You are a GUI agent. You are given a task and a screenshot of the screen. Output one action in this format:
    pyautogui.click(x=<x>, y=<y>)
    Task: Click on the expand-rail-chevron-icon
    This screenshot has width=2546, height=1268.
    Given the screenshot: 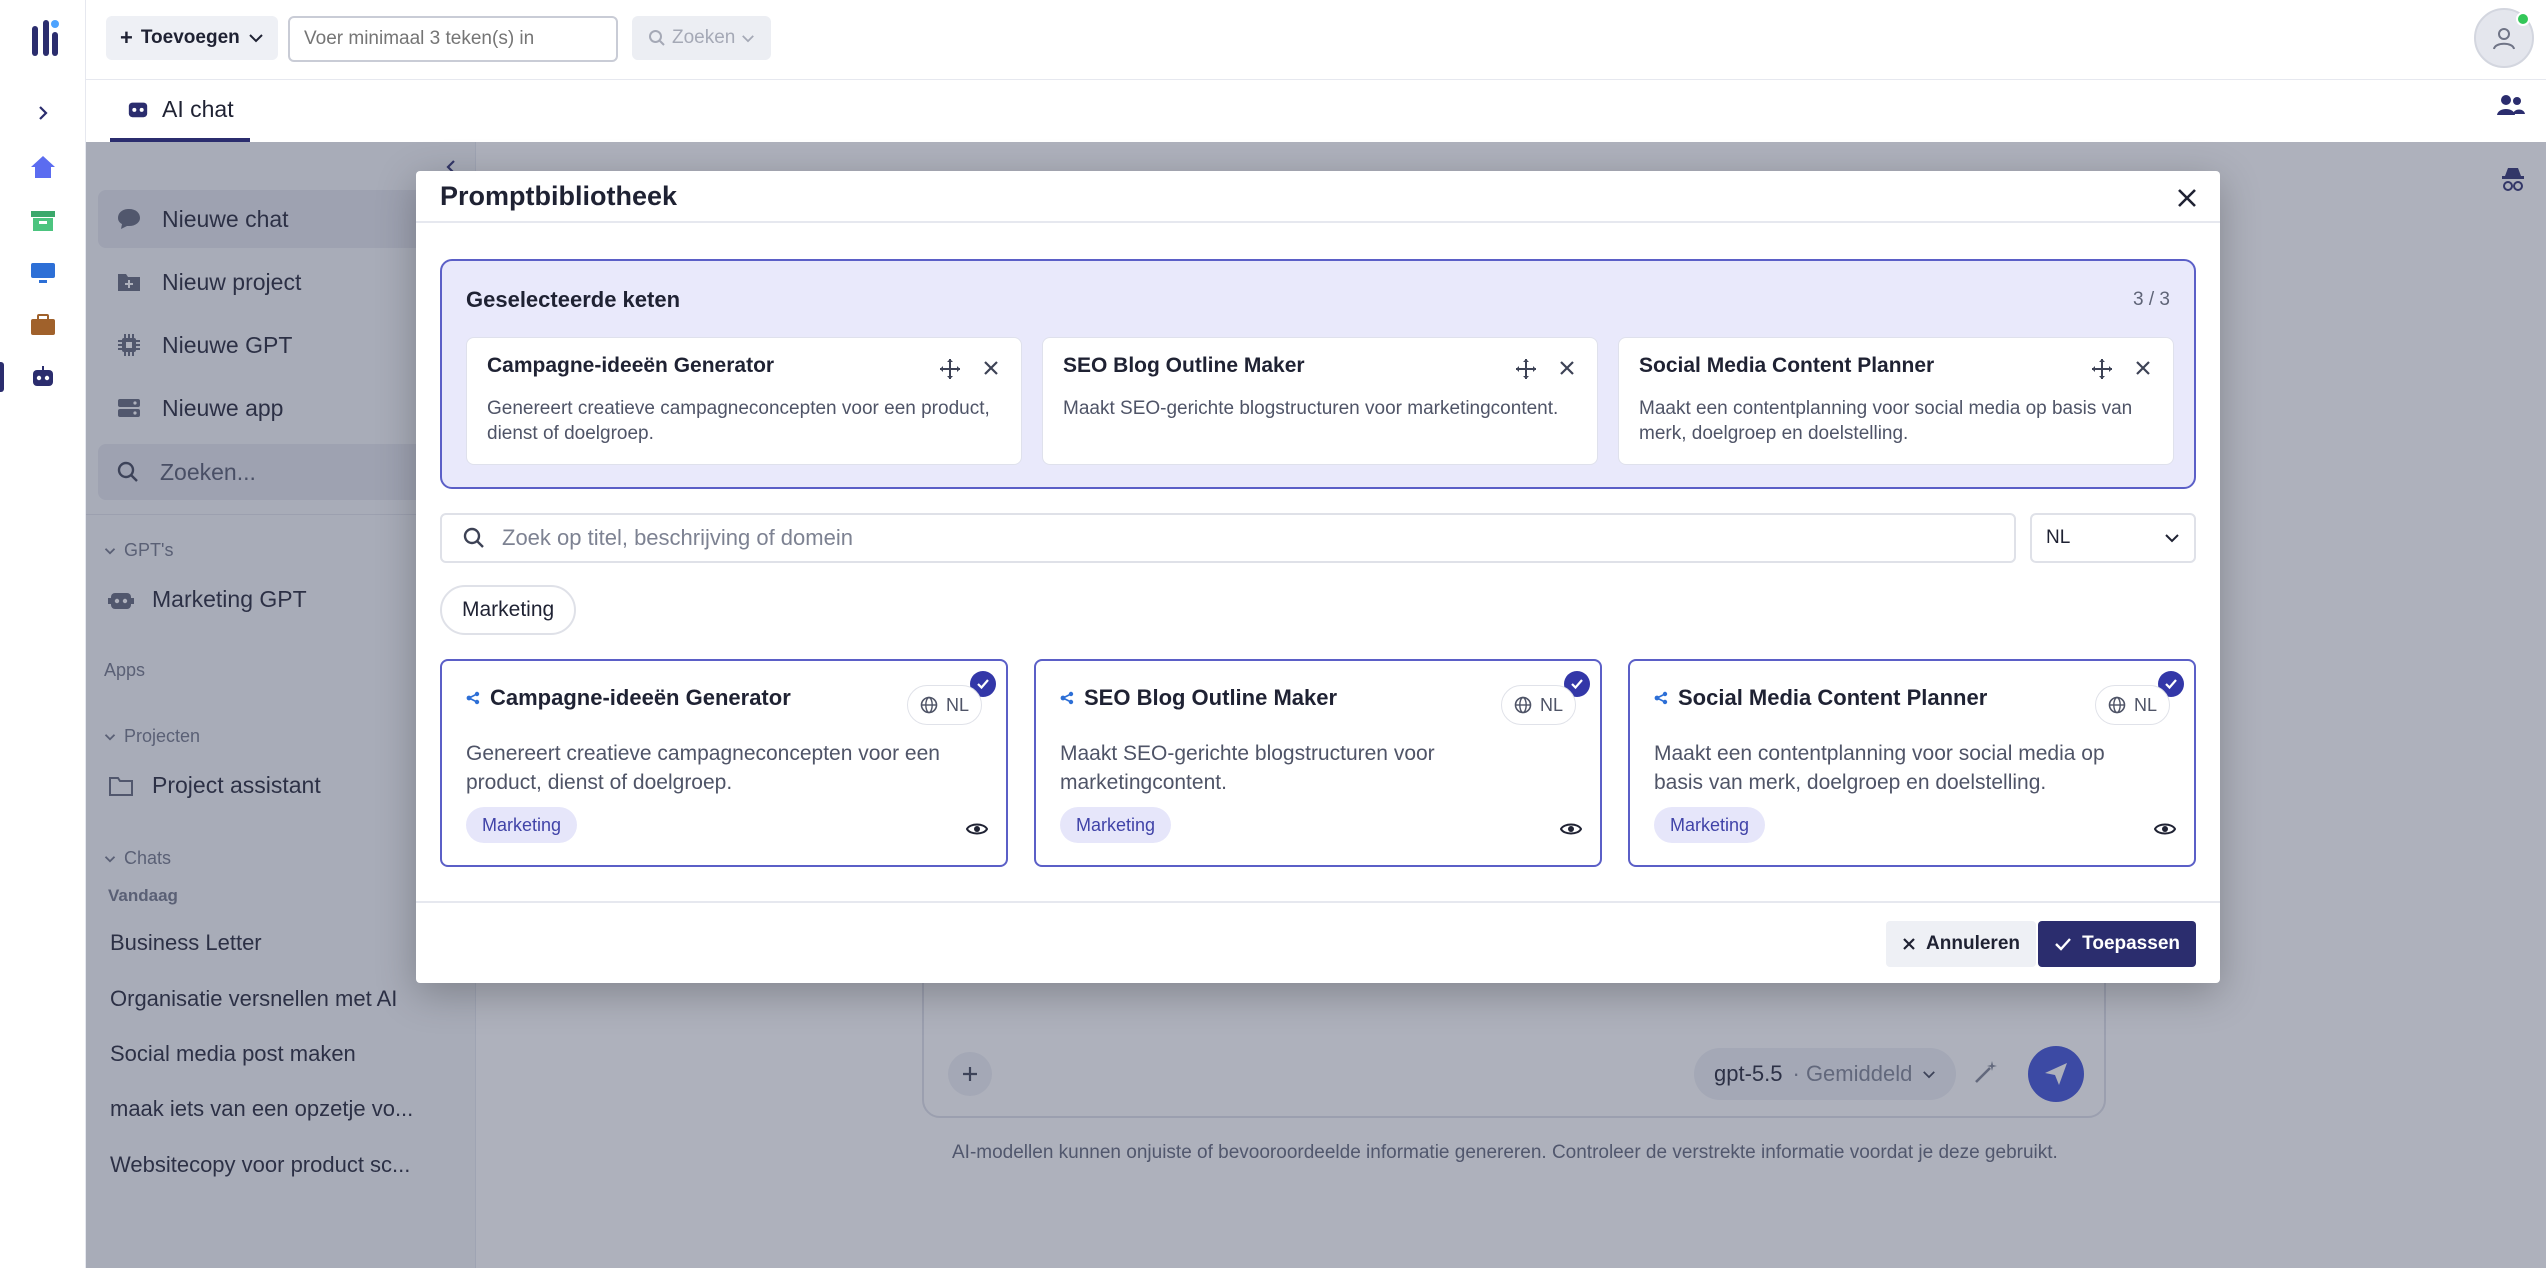 What is the action you would take?
    pyautogui.click(x=43, y=113)
    